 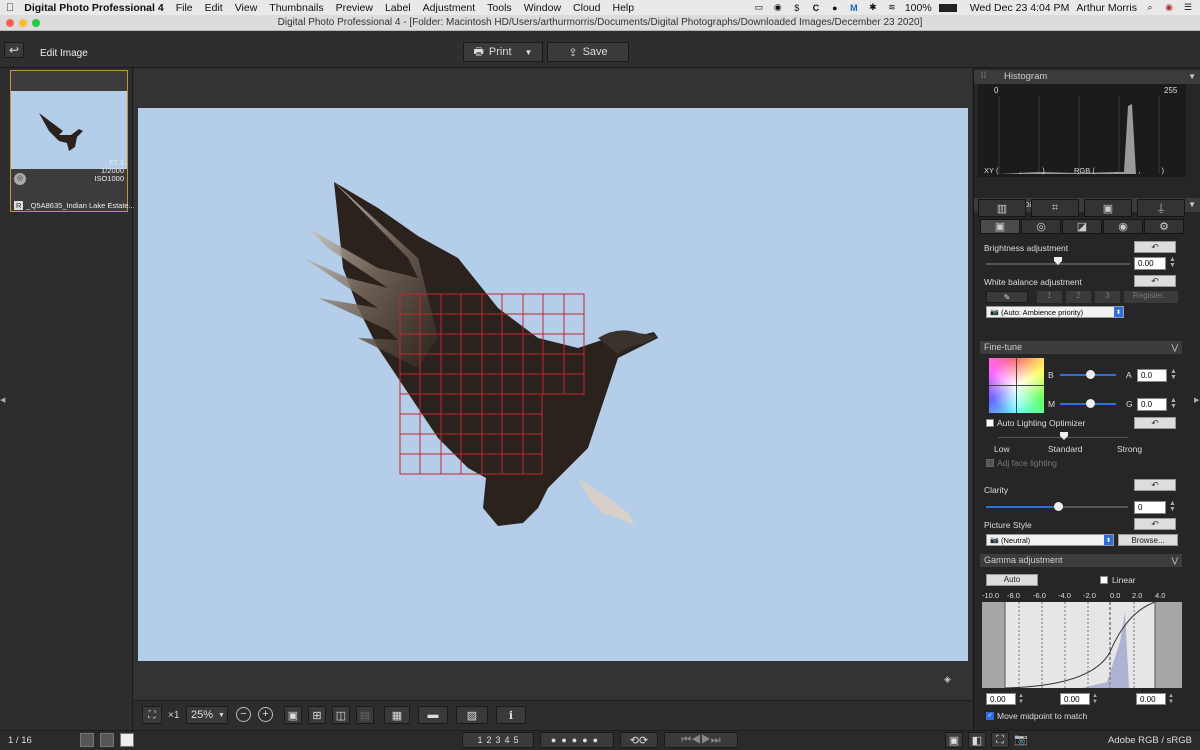 I want to click on close-window-button, so click(x=10, y=23).